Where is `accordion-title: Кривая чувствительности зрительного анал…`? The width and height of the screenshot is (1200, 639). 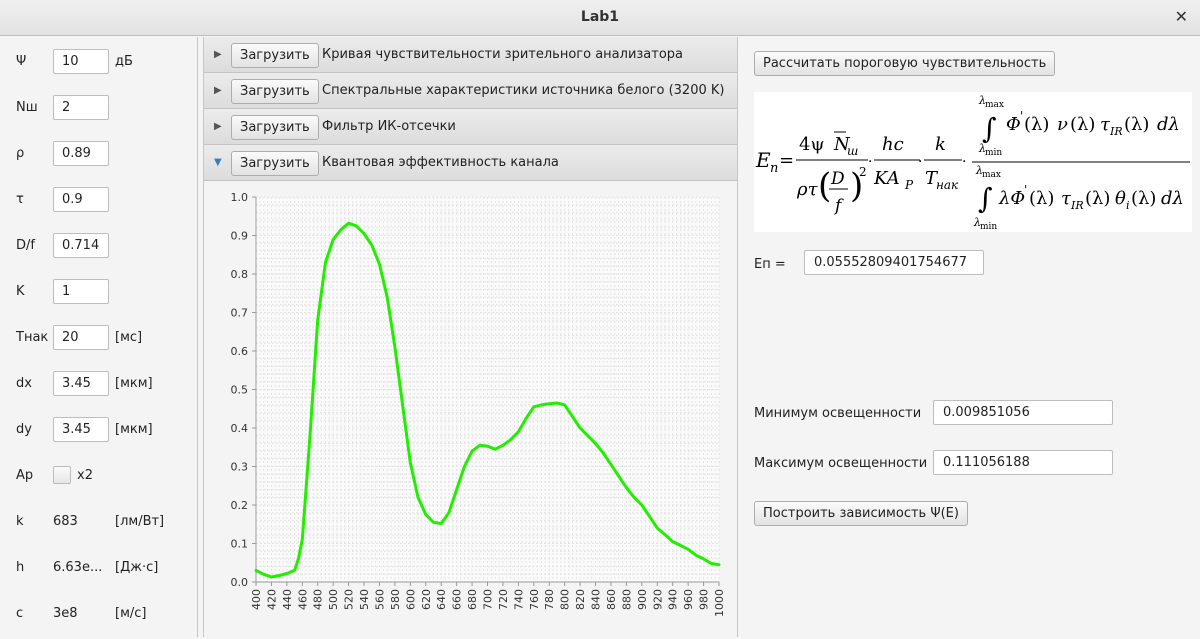 accordion-title: Кривая чувствительности зрительного анал… is located at coordinates (502, 54).